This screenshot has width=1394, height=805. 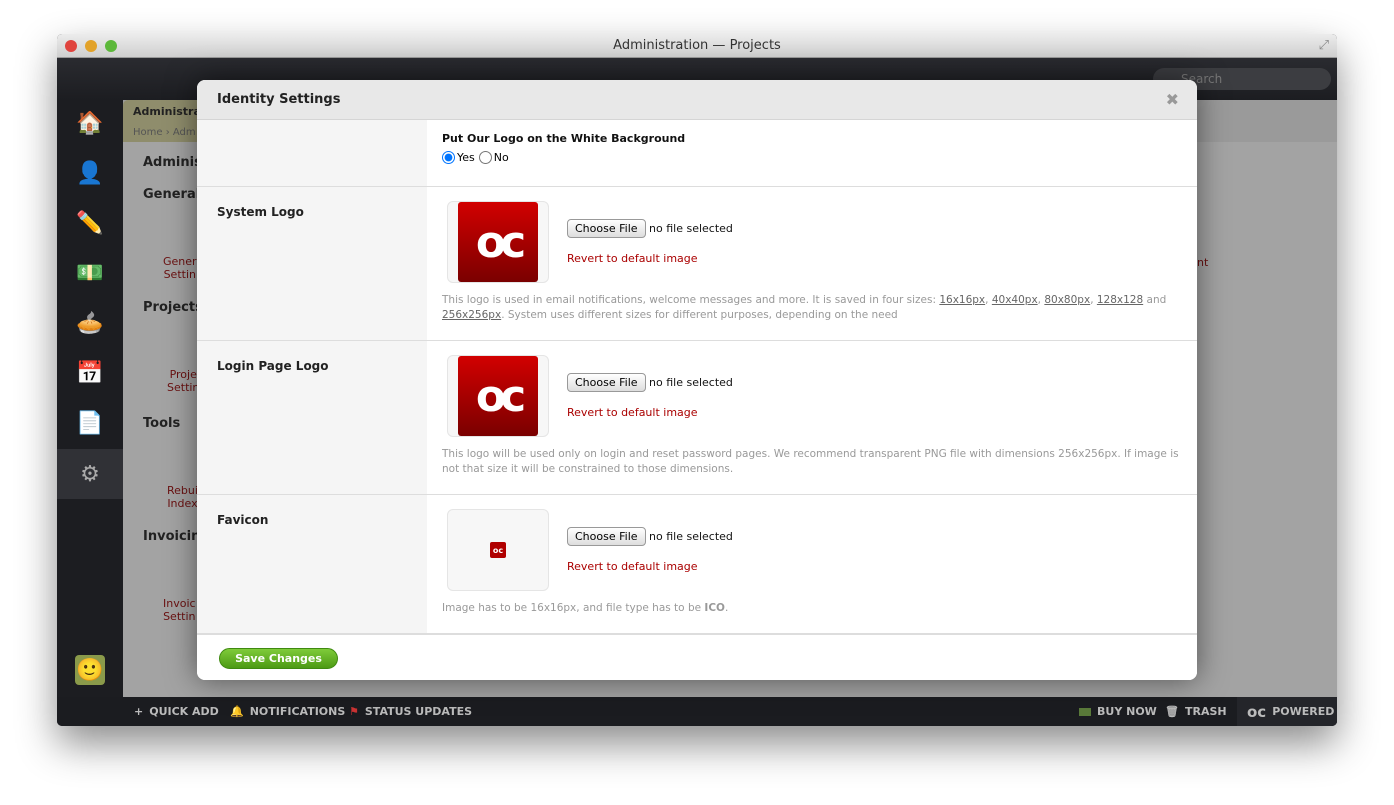 I want to click on yes-label: Yes, so click(x=466, y=157).